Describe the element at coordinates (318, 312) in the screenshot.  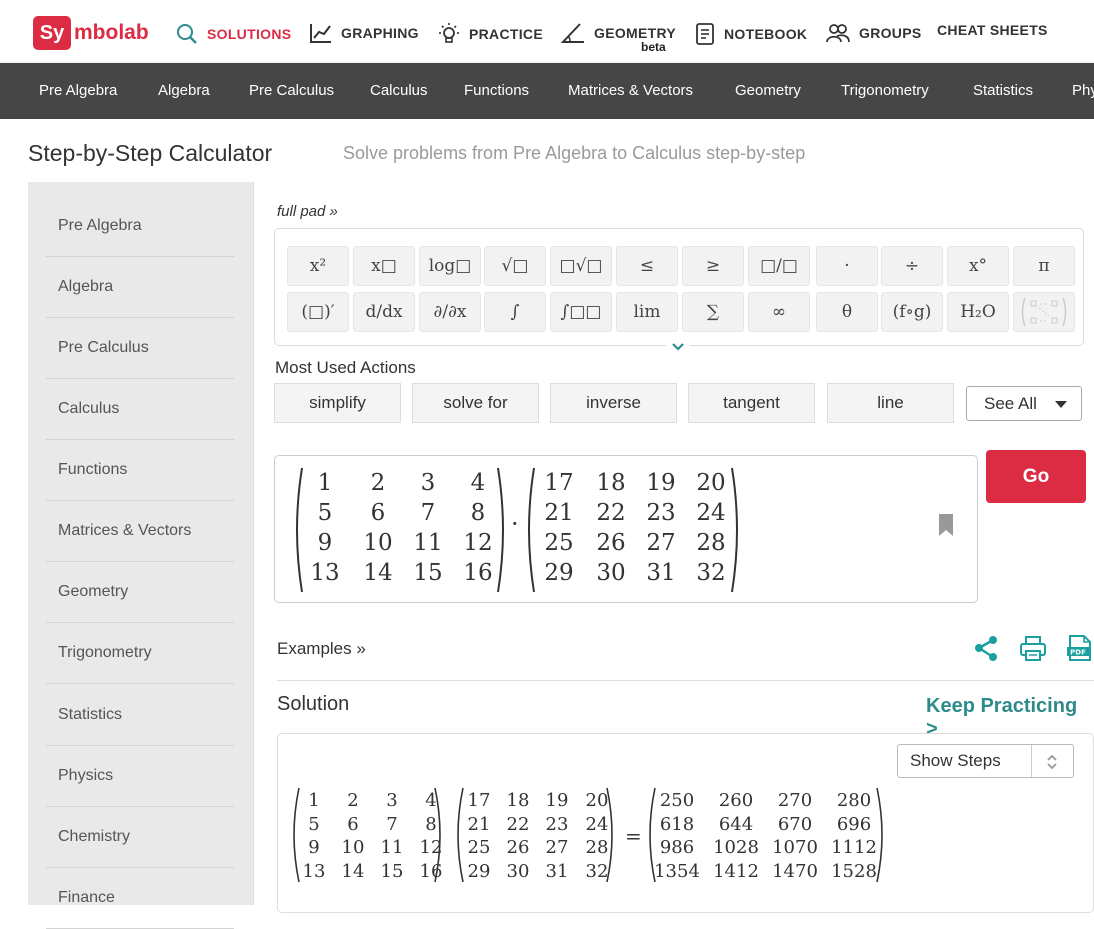
I see `key-prime: (□)′` at that location.